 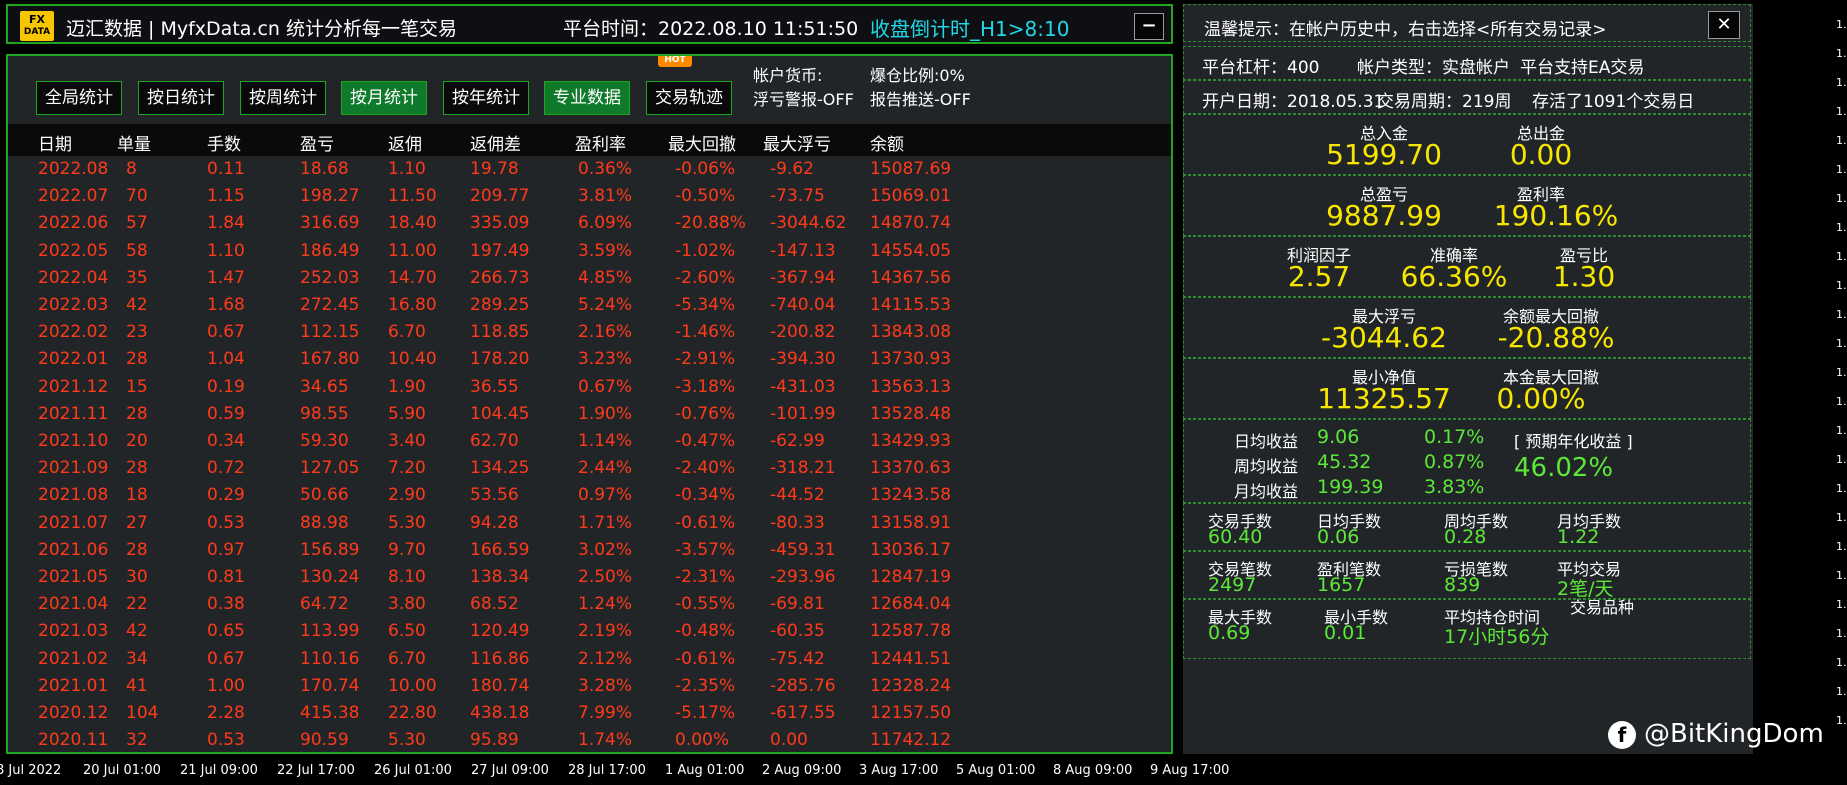 What do you see at coordinates (802, 770) in the screenshot?
I see `time-axis-tick: 2 Aug 09:00` at bounding box center [802, 770].